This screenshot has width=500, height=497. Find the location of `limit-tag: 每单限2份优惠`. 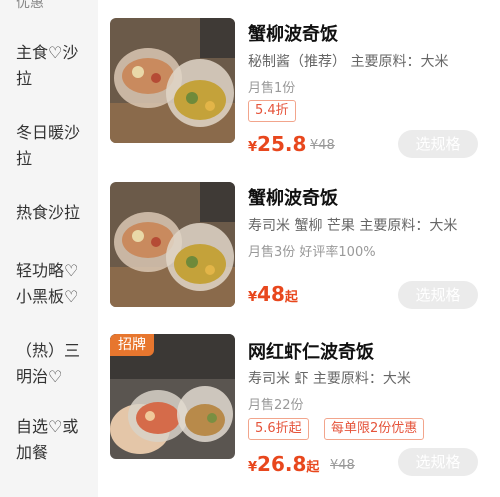

limit-tag: 每单限2份优惠 is located at coordinates (374, 429).